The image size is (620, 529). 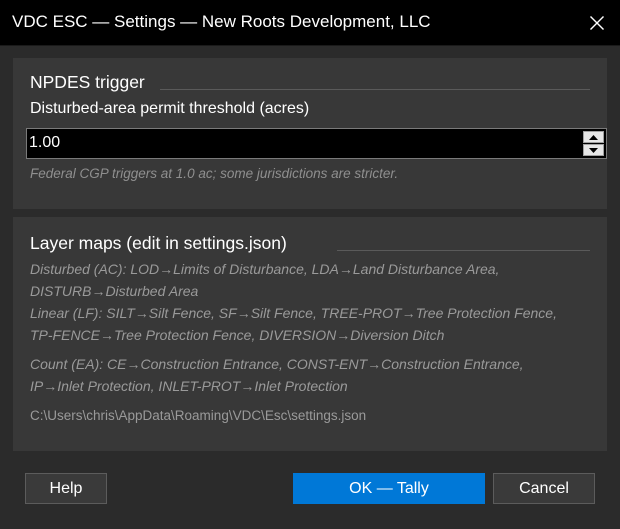 What do you see at coordinates (114, 291) in the screenshot?
I see `layer-map-disturbed-line-2: DISTURB→Disturbed Area` at bounding box center [114, 291].